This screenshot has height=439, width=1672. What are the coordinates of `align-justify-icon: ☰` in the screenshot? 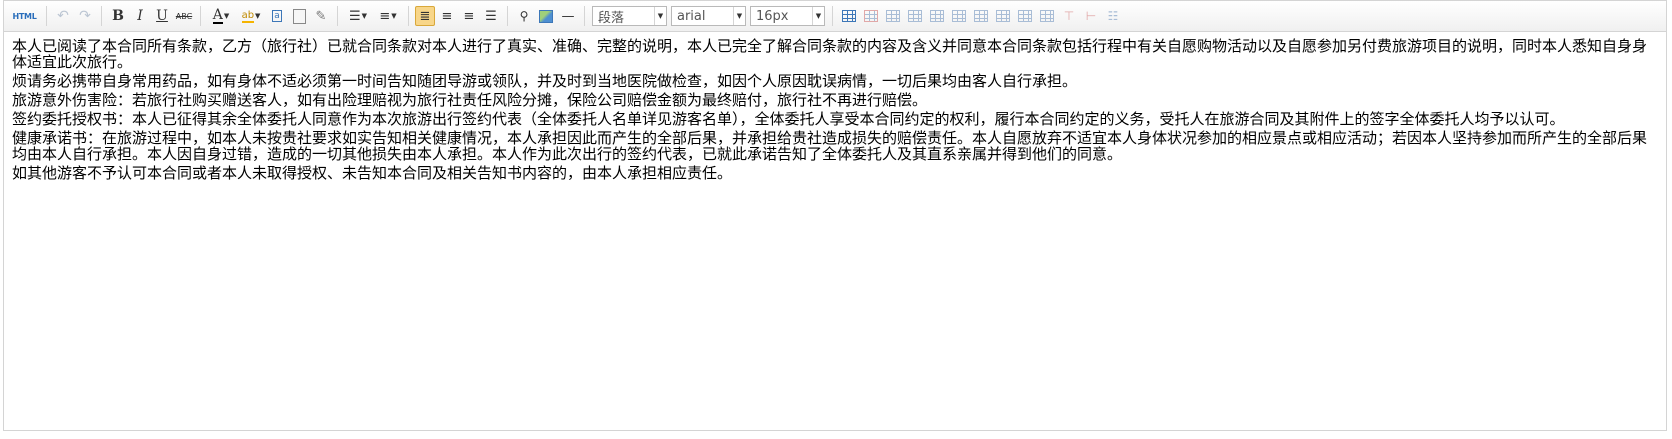 It's located at (491, 16).